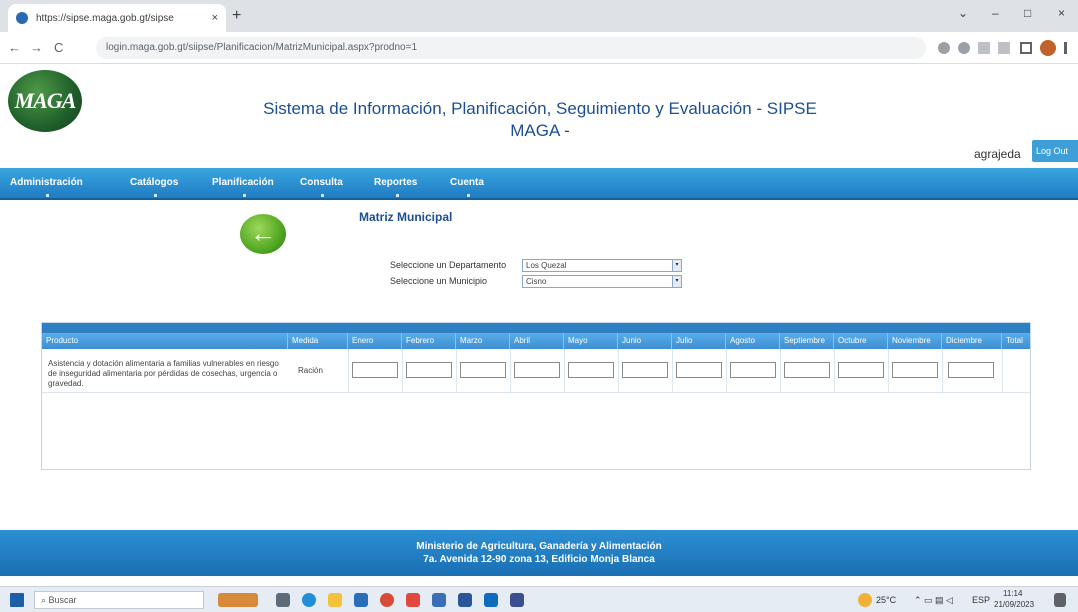  Describe the element at coordinates (971, 370) in the screenshot. I see `input-diciembre` at that location.